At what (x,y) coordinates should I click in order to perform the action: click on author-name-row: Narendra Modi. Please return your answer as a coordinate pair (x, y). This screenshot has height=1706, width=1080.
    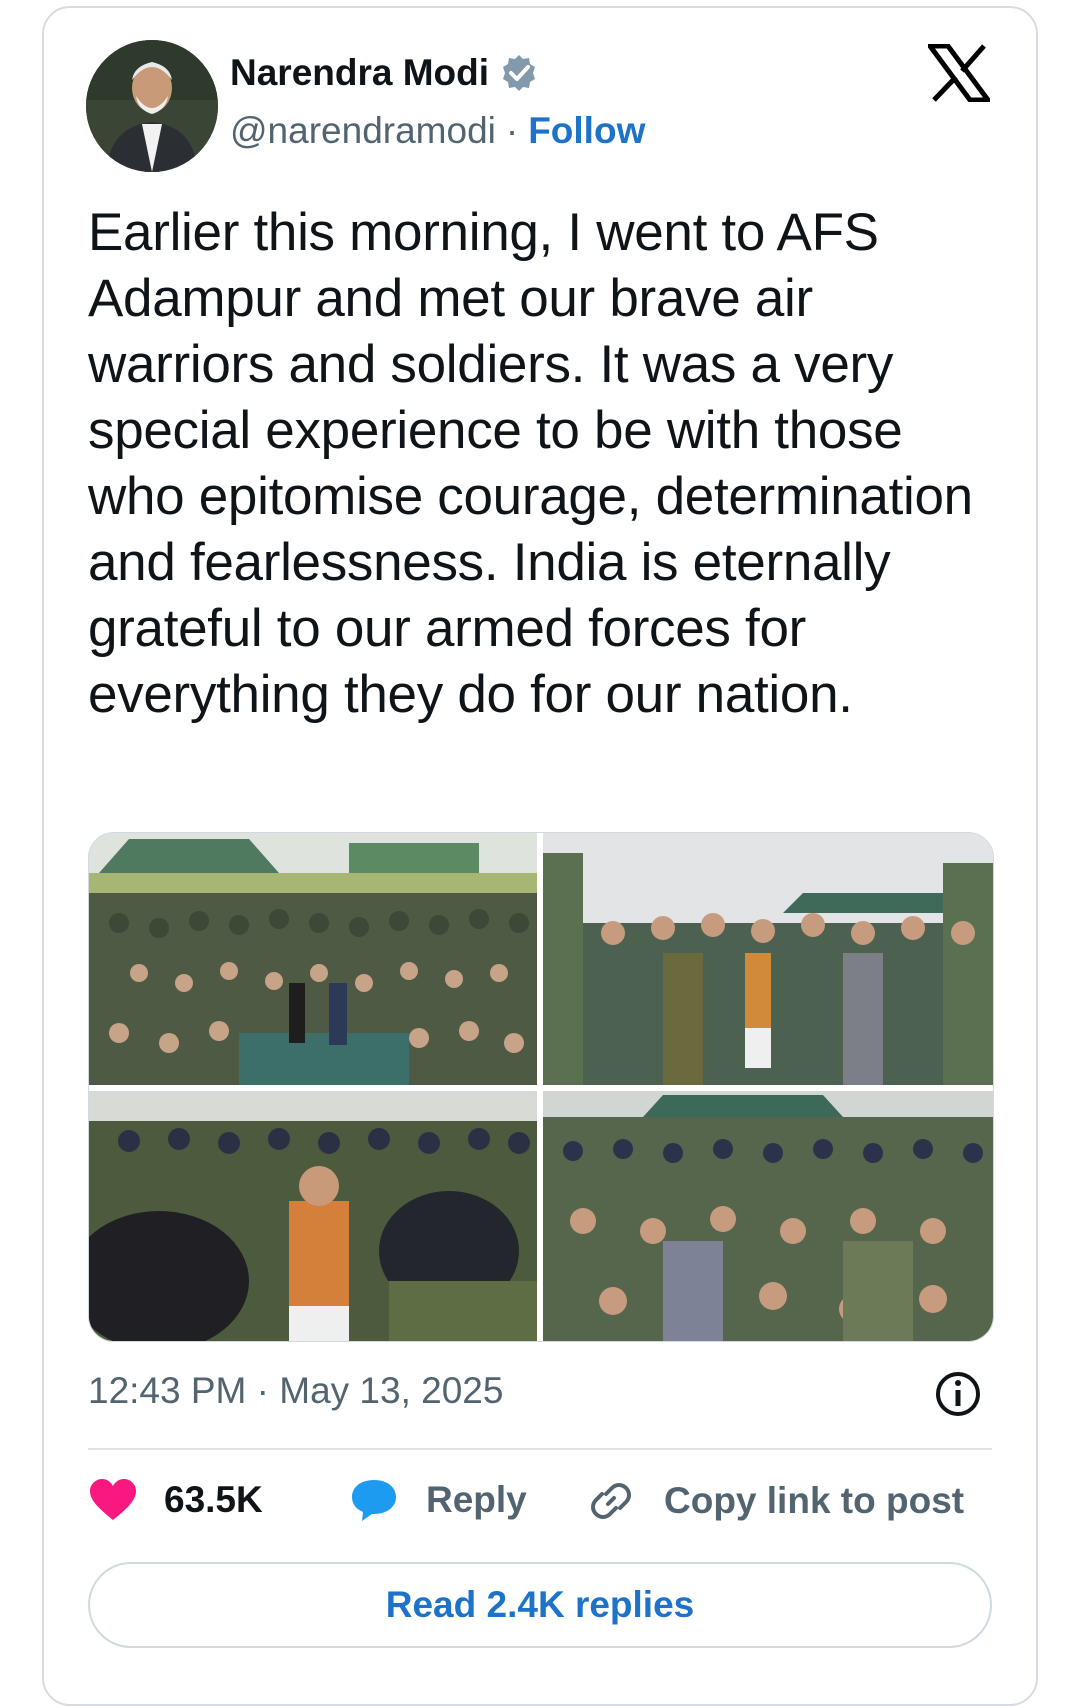
    Looking at the image, I should click on (384, 73).